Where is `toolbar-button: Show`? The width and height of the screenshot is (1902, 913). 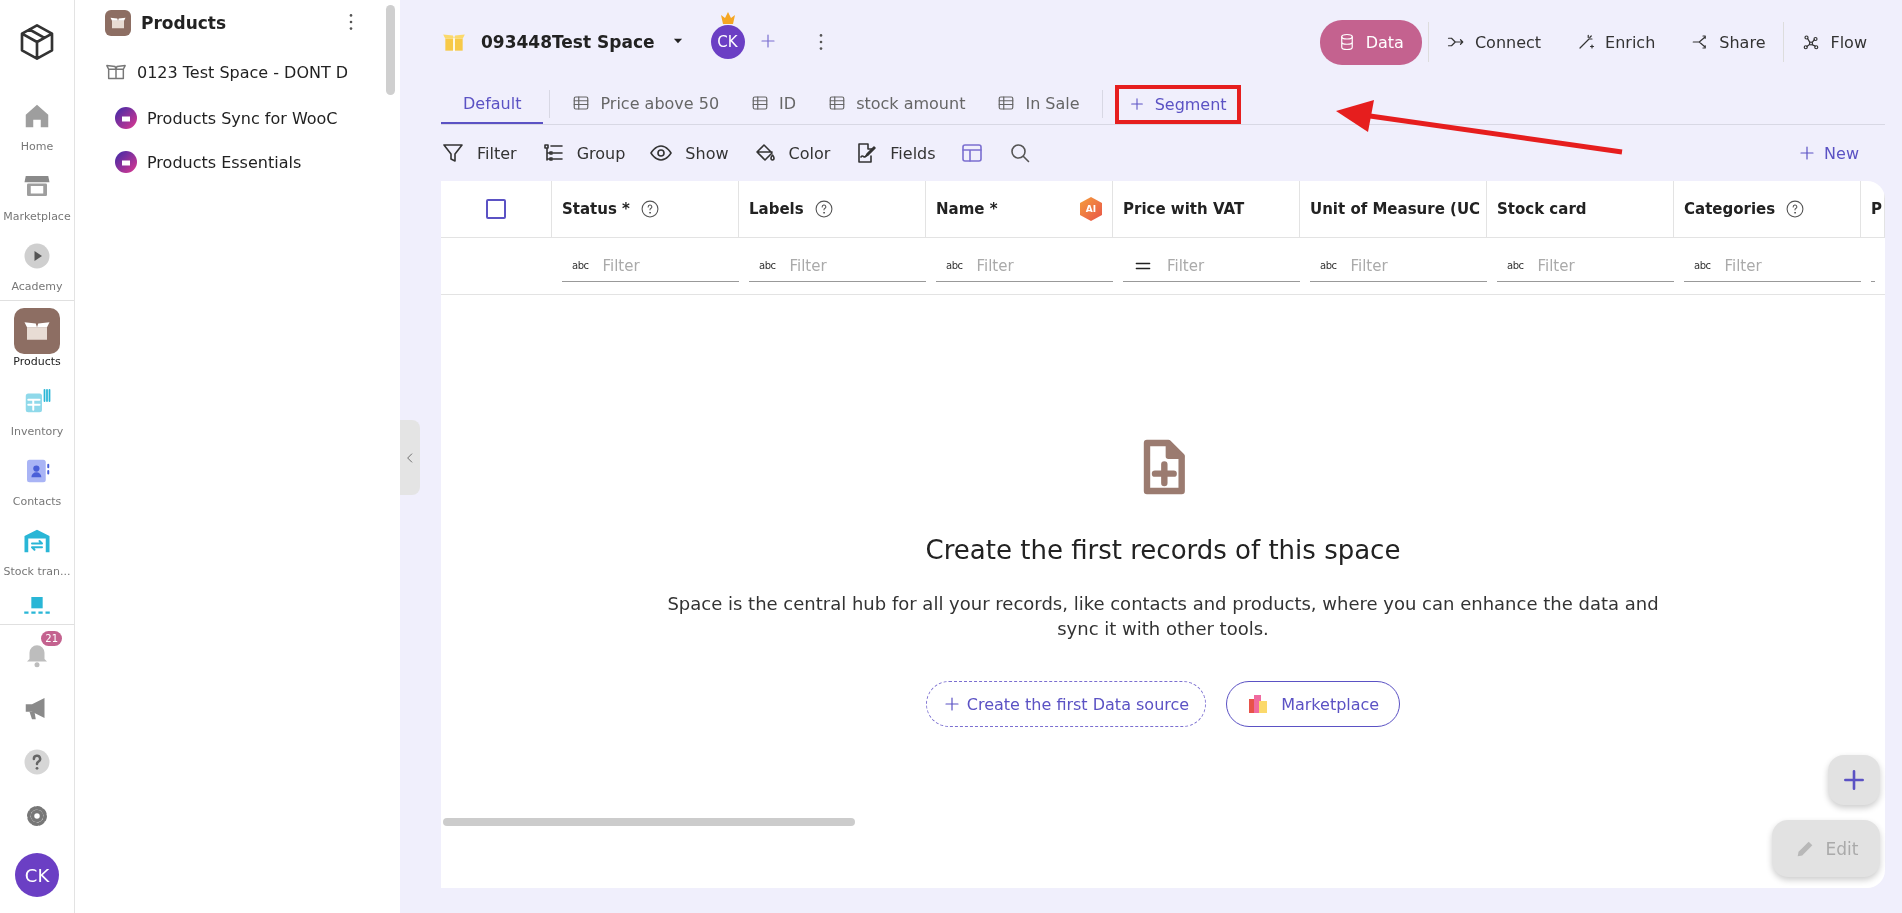 toolbar-button: Show is located at coordinates (701, 153).